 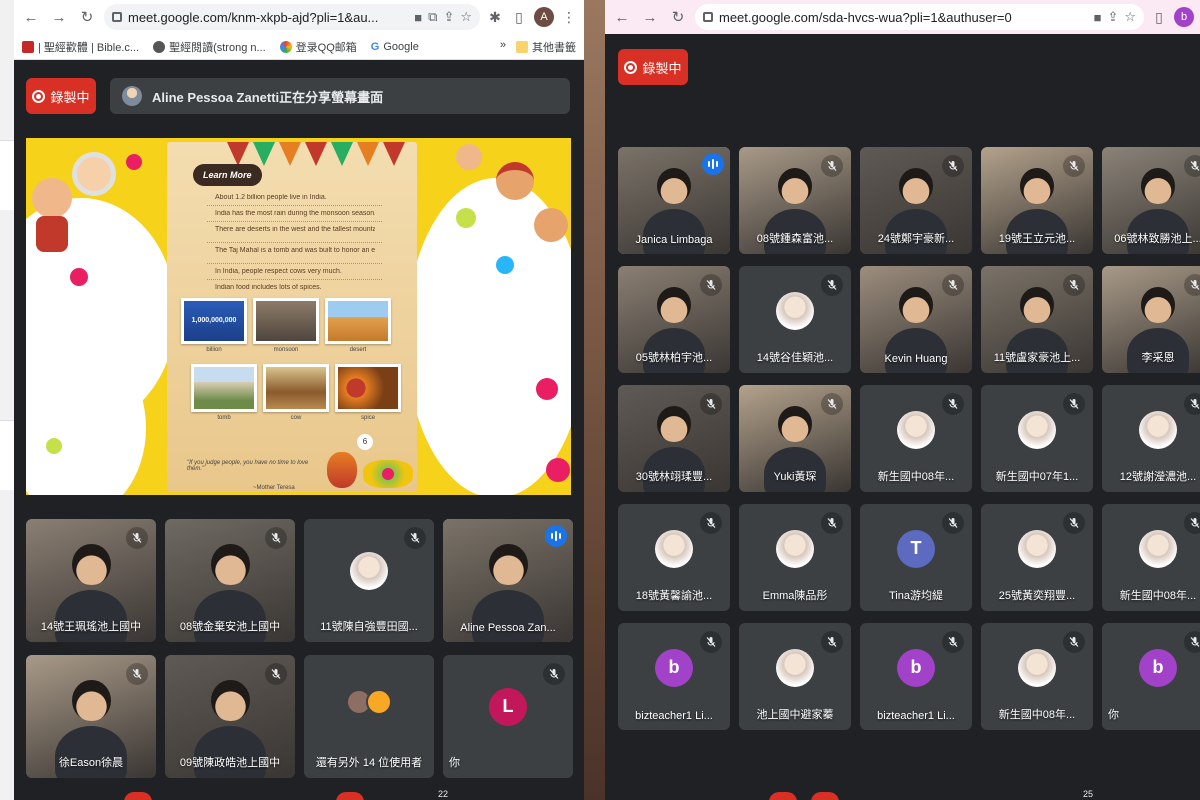 What do you see at coordinates (569, 17) in the screenshot?
I see `menu-icon: ⋮` at bounding box center [569, 17].